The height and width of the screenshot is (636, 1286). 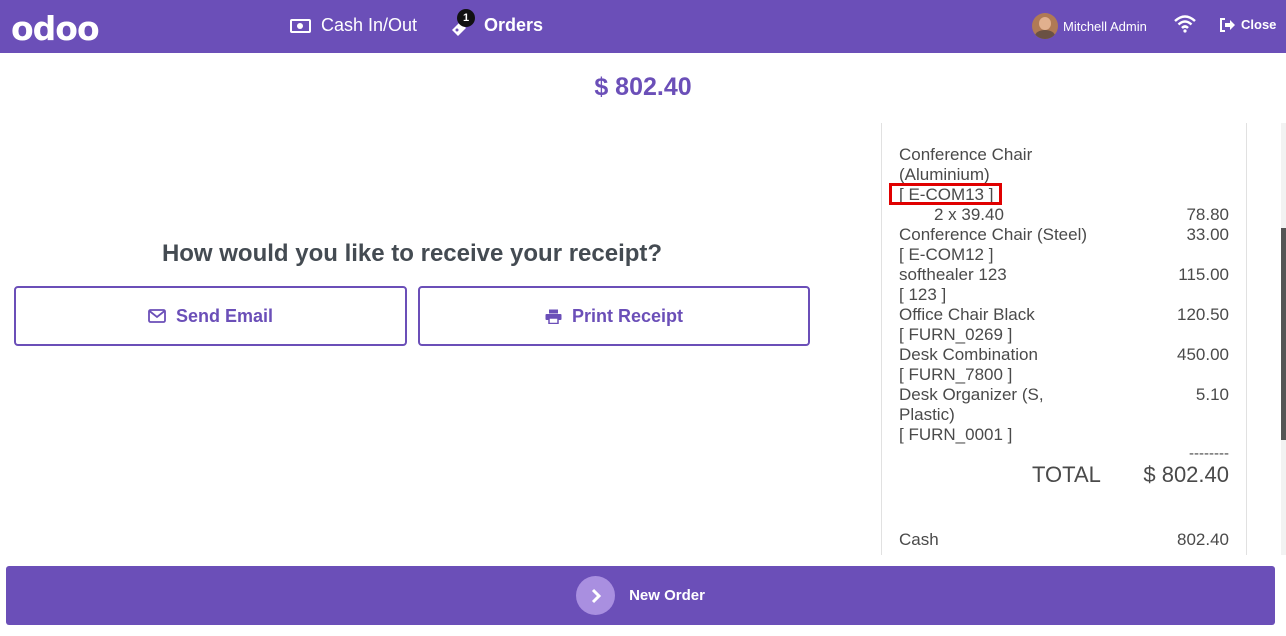 What do you see at coordinates (1186, 474) in the screenshot?
I see `receipt-total-value: $ 802.40` at bounding box center [1186, 474].